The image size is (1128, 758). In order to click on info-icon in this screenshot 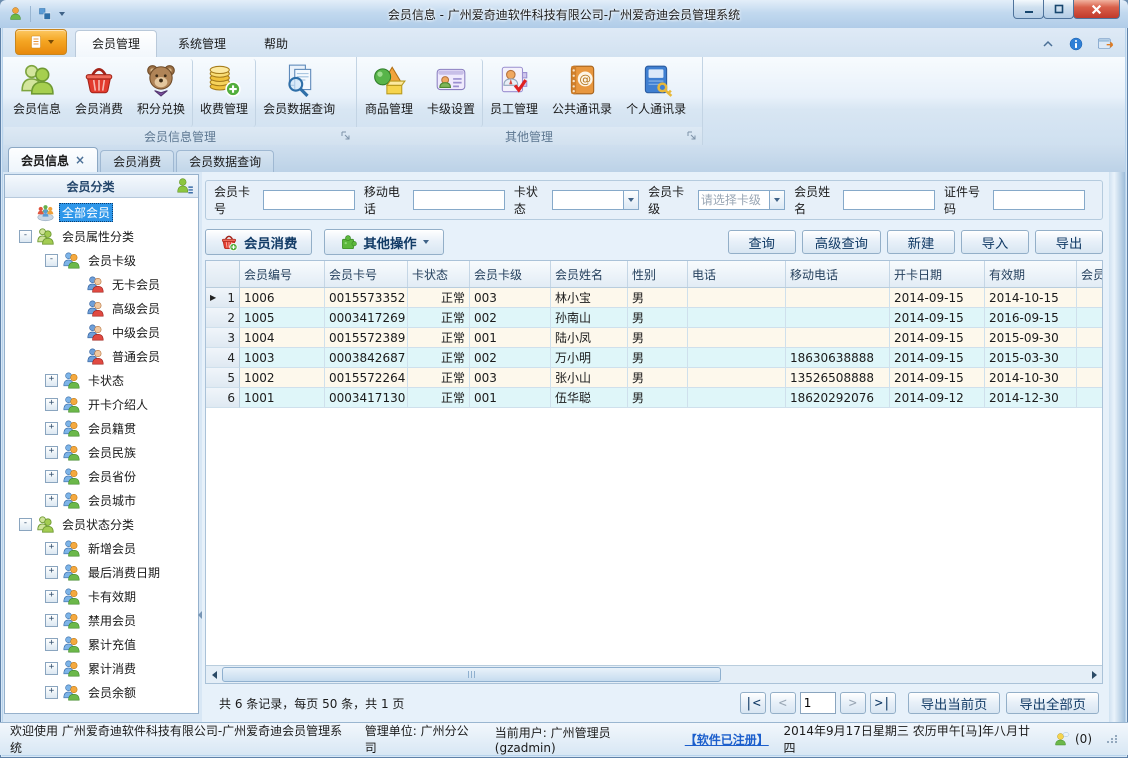, I will do `click(1076, 44)`.